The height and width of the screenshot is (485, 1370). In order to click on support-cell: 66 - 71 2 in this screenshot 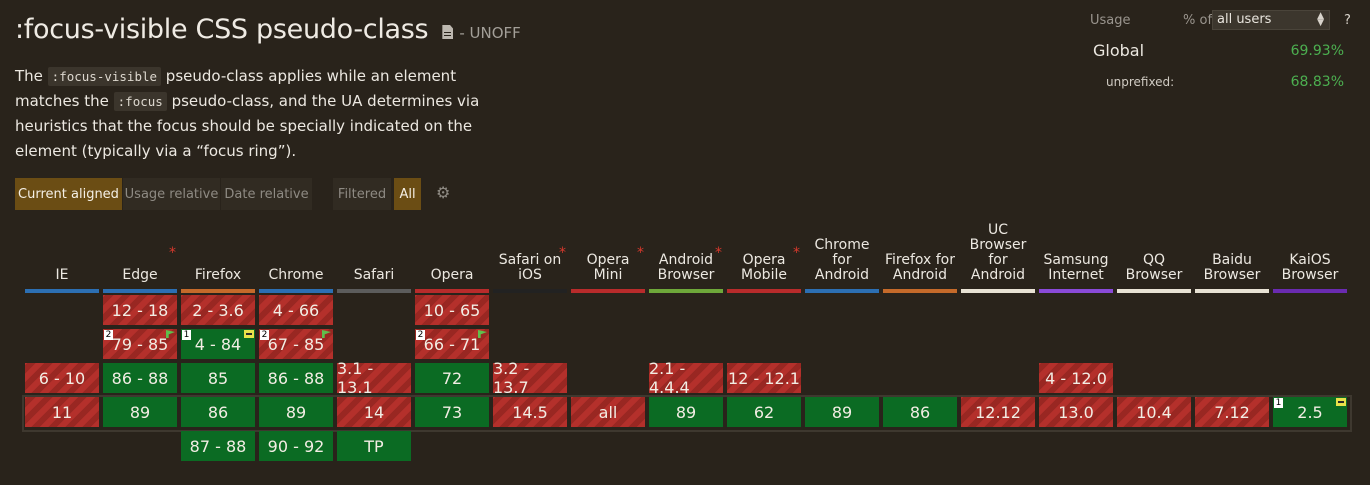, I will do `click(452, 344)`.